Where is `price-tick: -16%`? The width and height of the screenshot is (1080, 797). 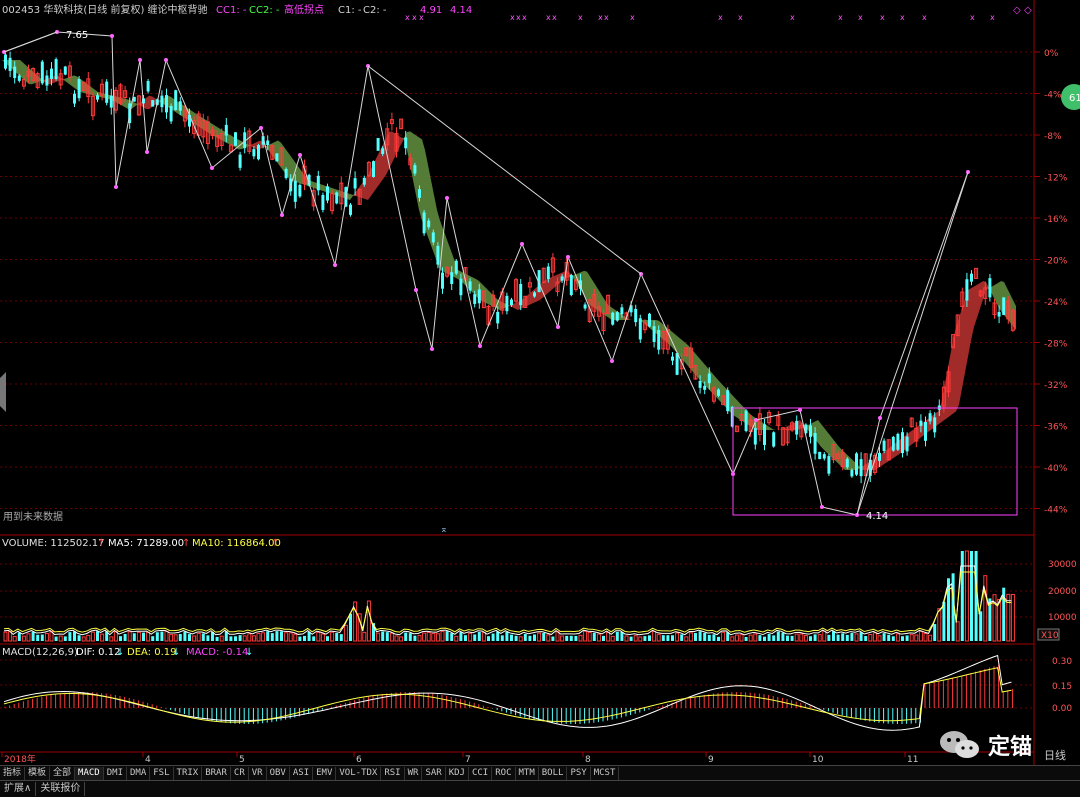 price-tick: -16% is located at coordinates (1056, 220).